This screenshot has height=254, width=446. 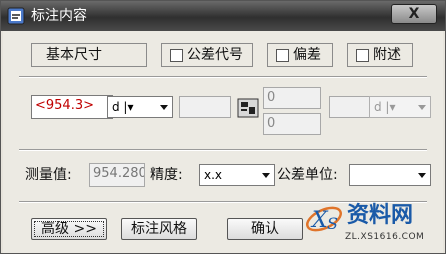 What do you see at coordinates (223, 77) in the screenshot?
I see `separator-top` at bounding box center [223, 77].